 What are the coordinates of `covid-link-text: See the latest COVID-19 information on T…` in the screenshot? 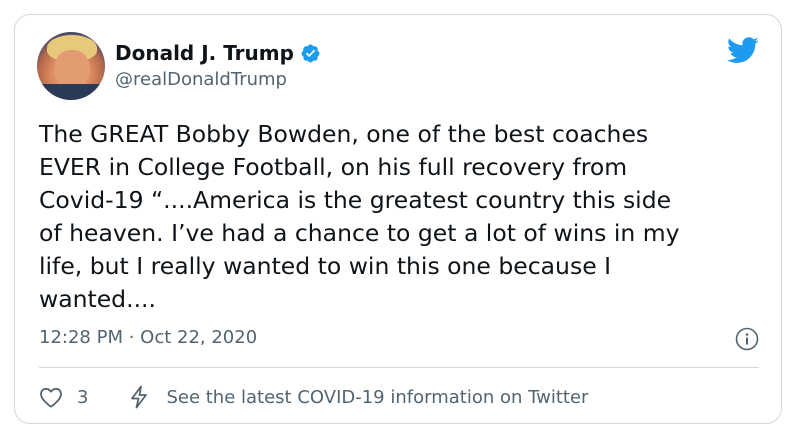 It's located at (377, 397).